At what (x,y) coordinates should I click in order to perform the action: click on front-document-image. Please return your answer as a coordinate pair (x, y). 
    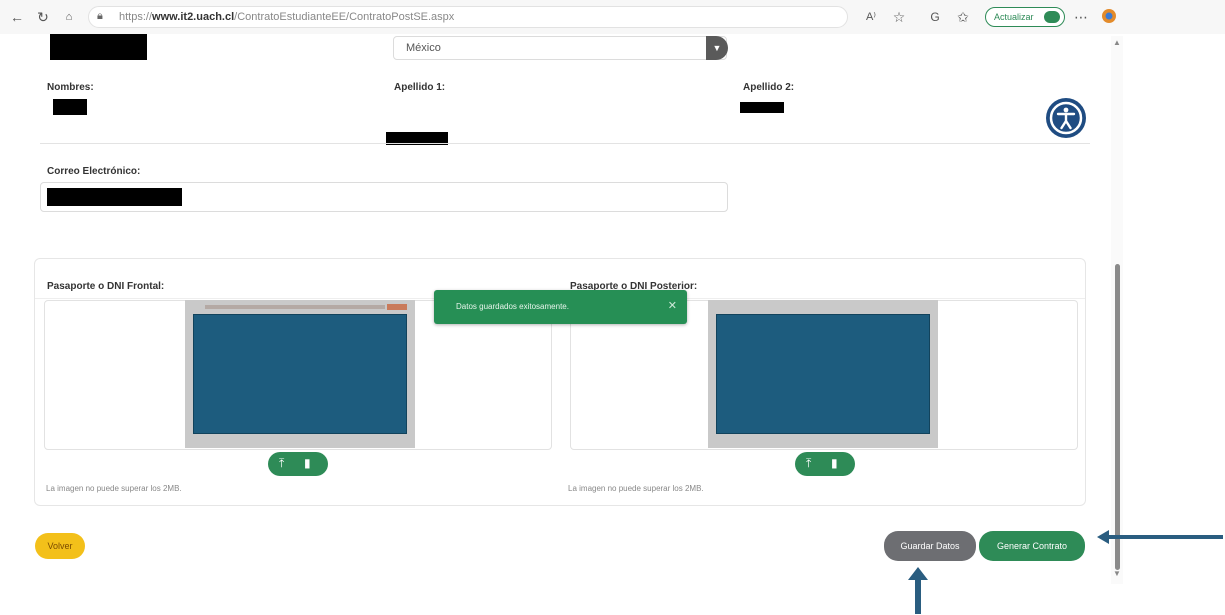
    Looking at the image, I should click on (300, 374).